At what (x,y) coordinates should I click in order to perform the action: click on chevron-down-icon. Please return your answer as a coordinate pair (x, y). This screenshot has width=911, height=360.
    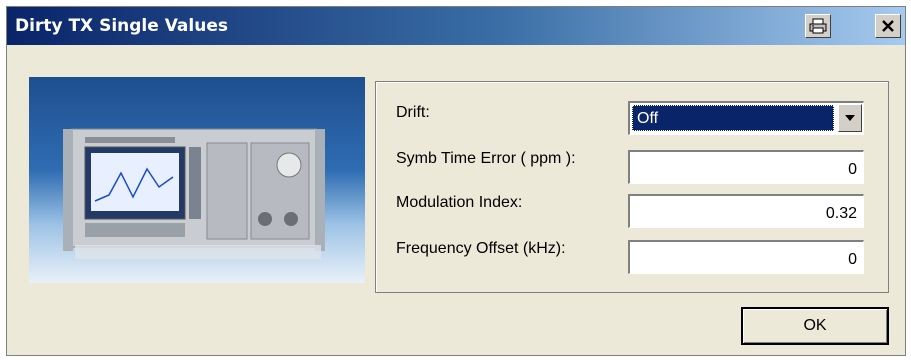
    Looking at the image, I should click on (850, 118).